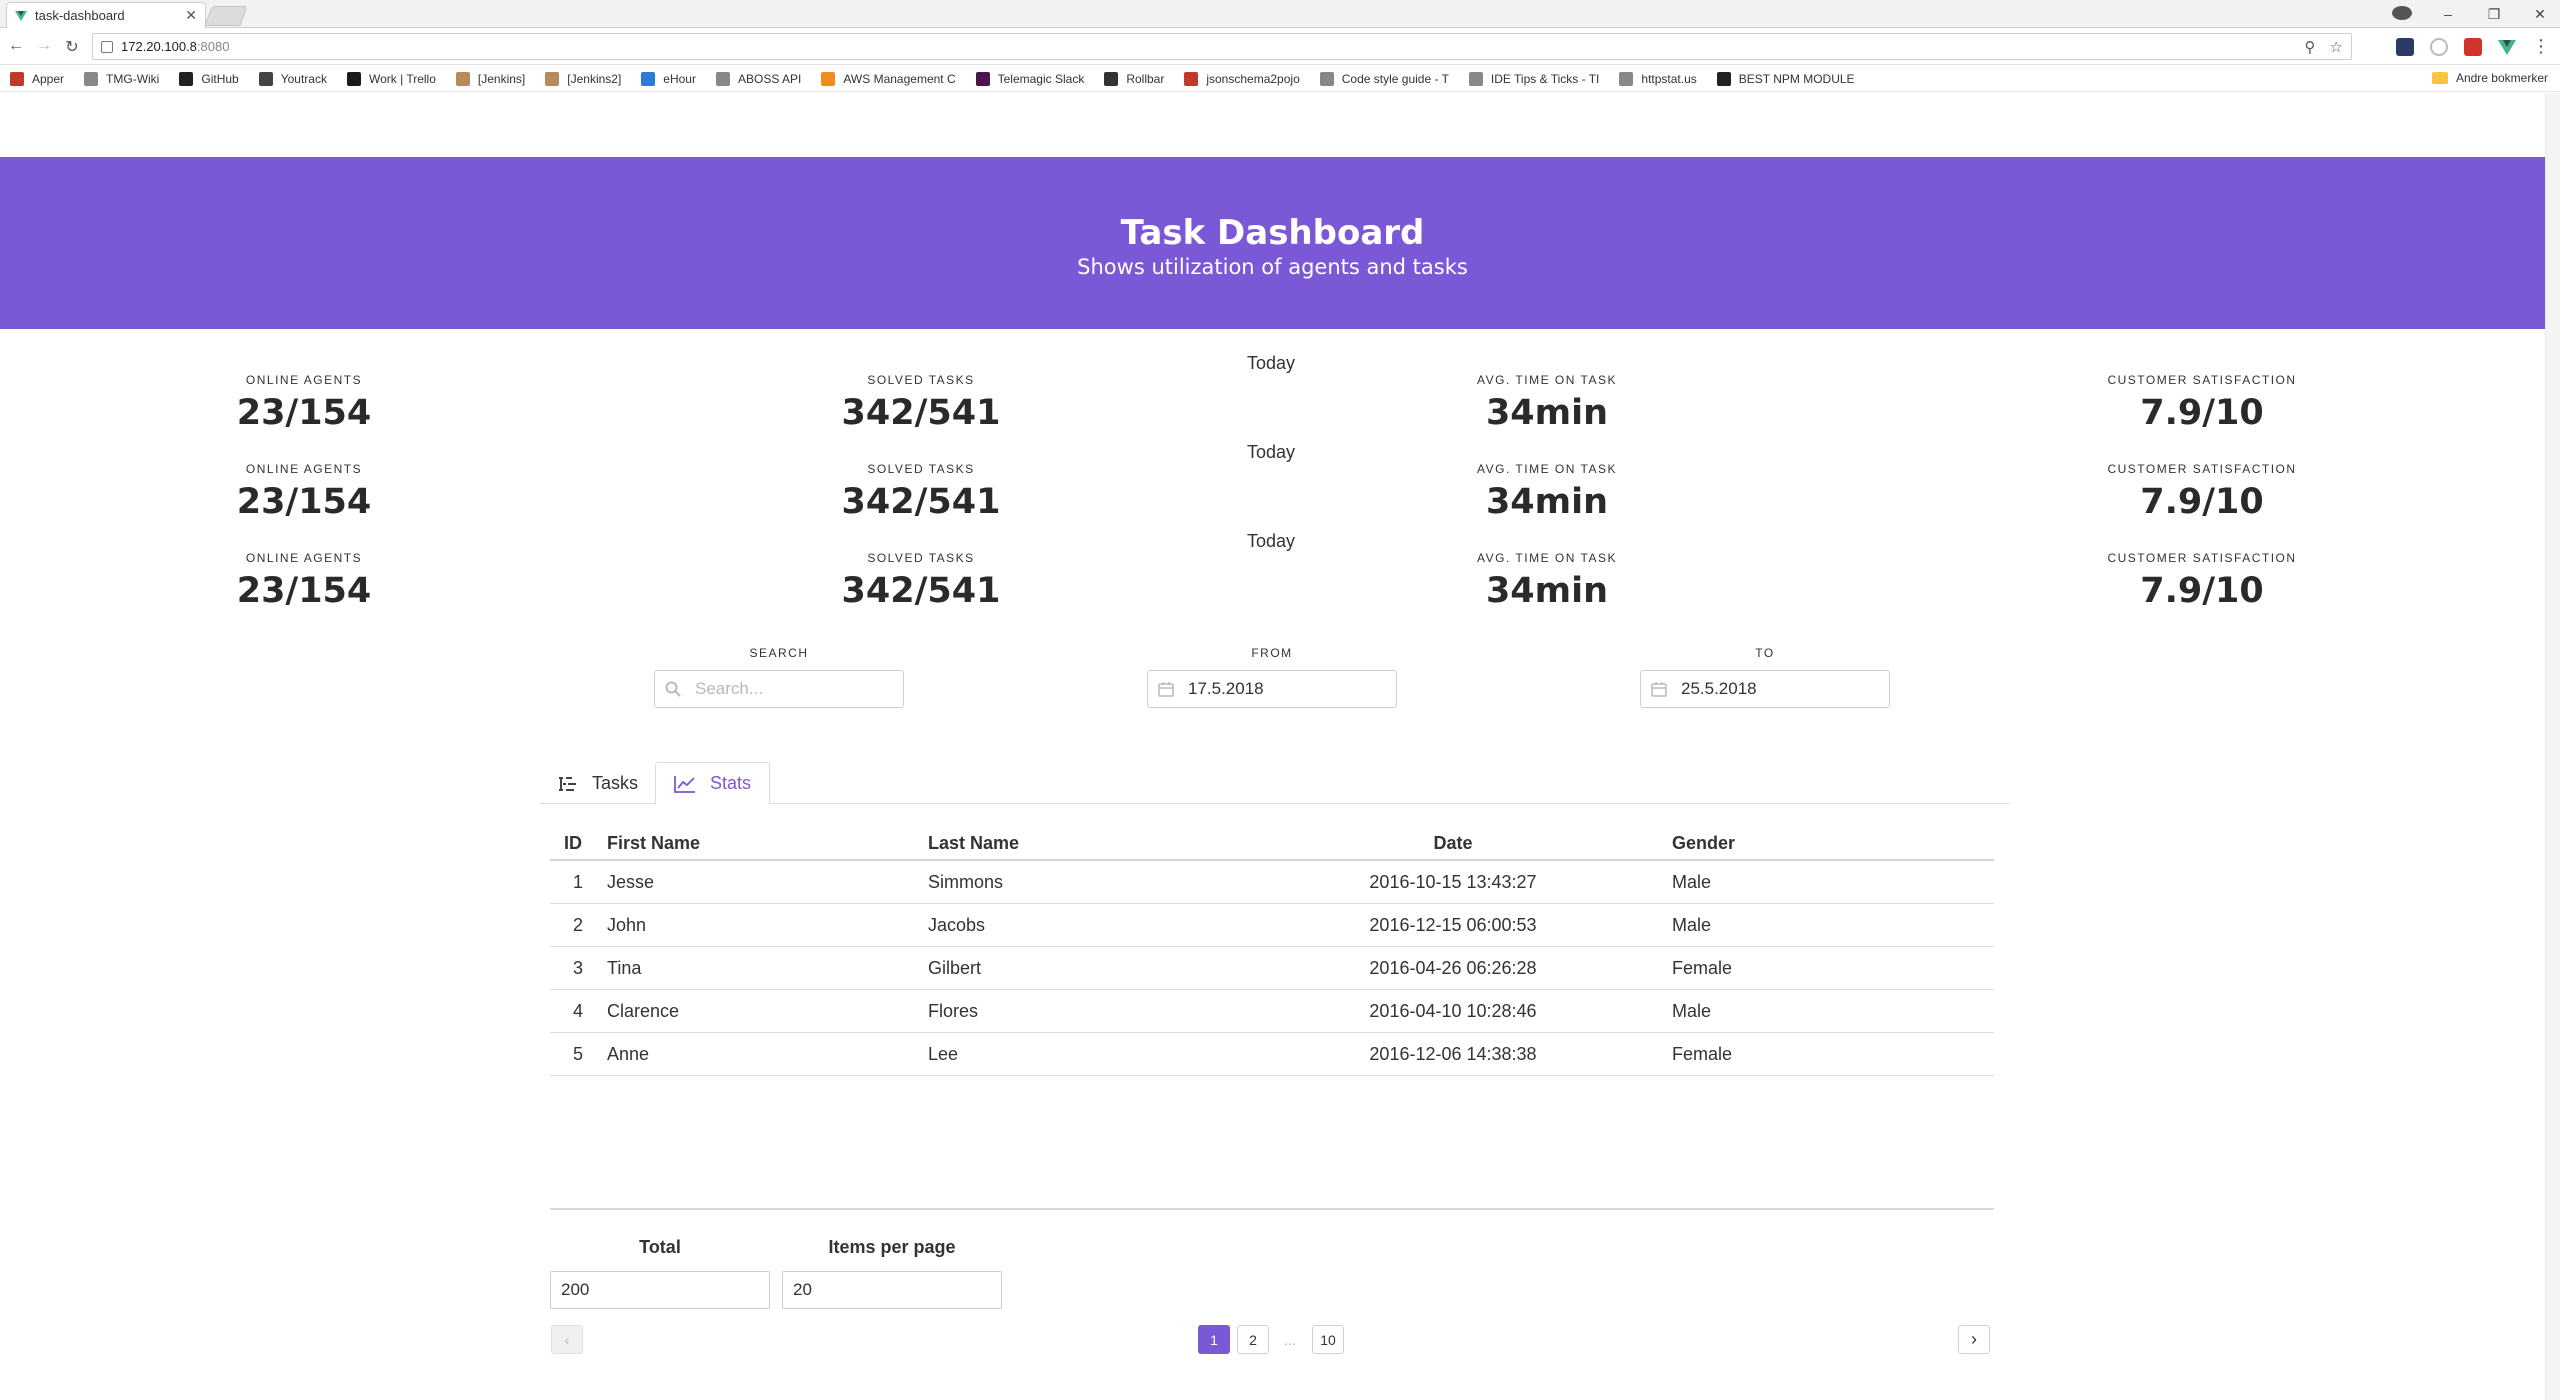 The height and width of the screenshot is (1400, 2560). Describe the element at coordinates (892, 1290) in the screenshot. I see `items-per-page-input: 20` at that location.